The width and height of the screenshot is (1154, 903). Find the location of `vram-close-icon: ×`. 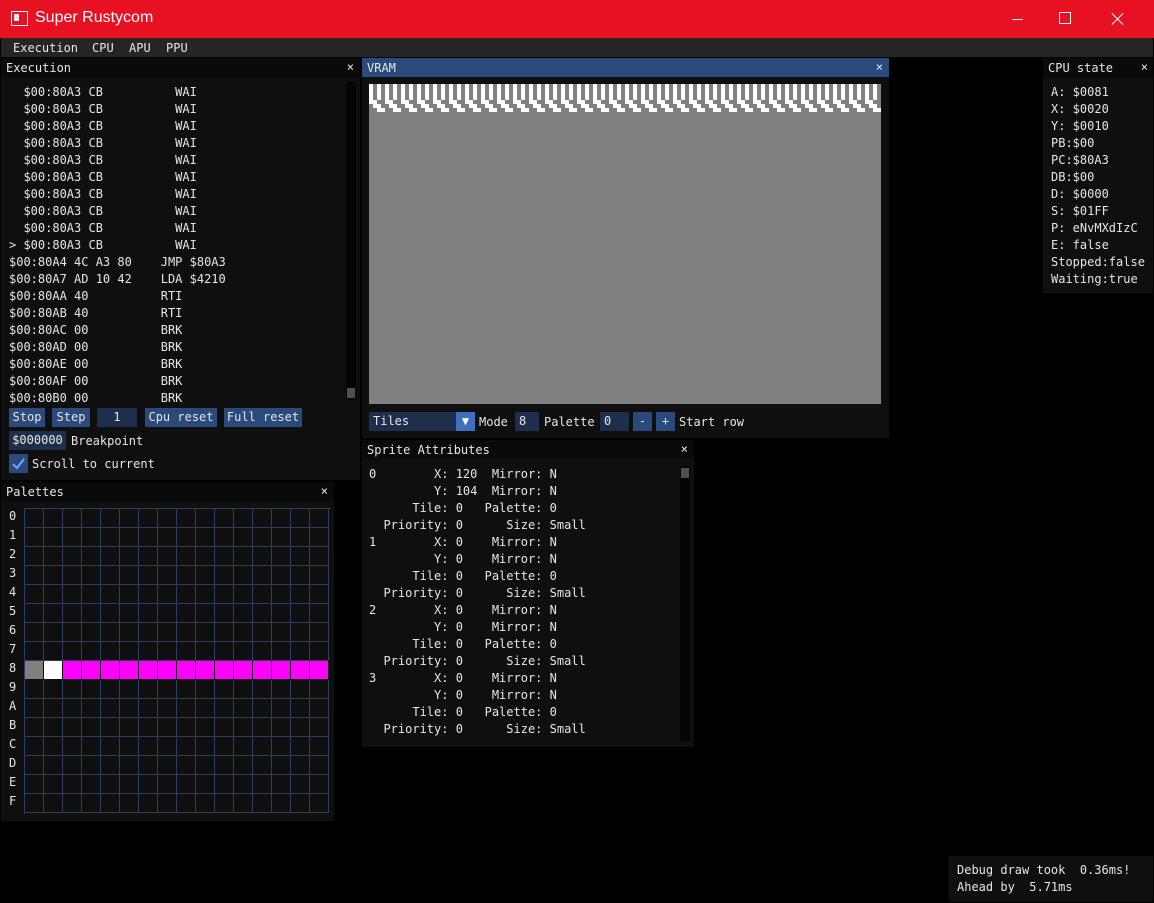

vram-close-icon: × is located at coordinates (879, 67).